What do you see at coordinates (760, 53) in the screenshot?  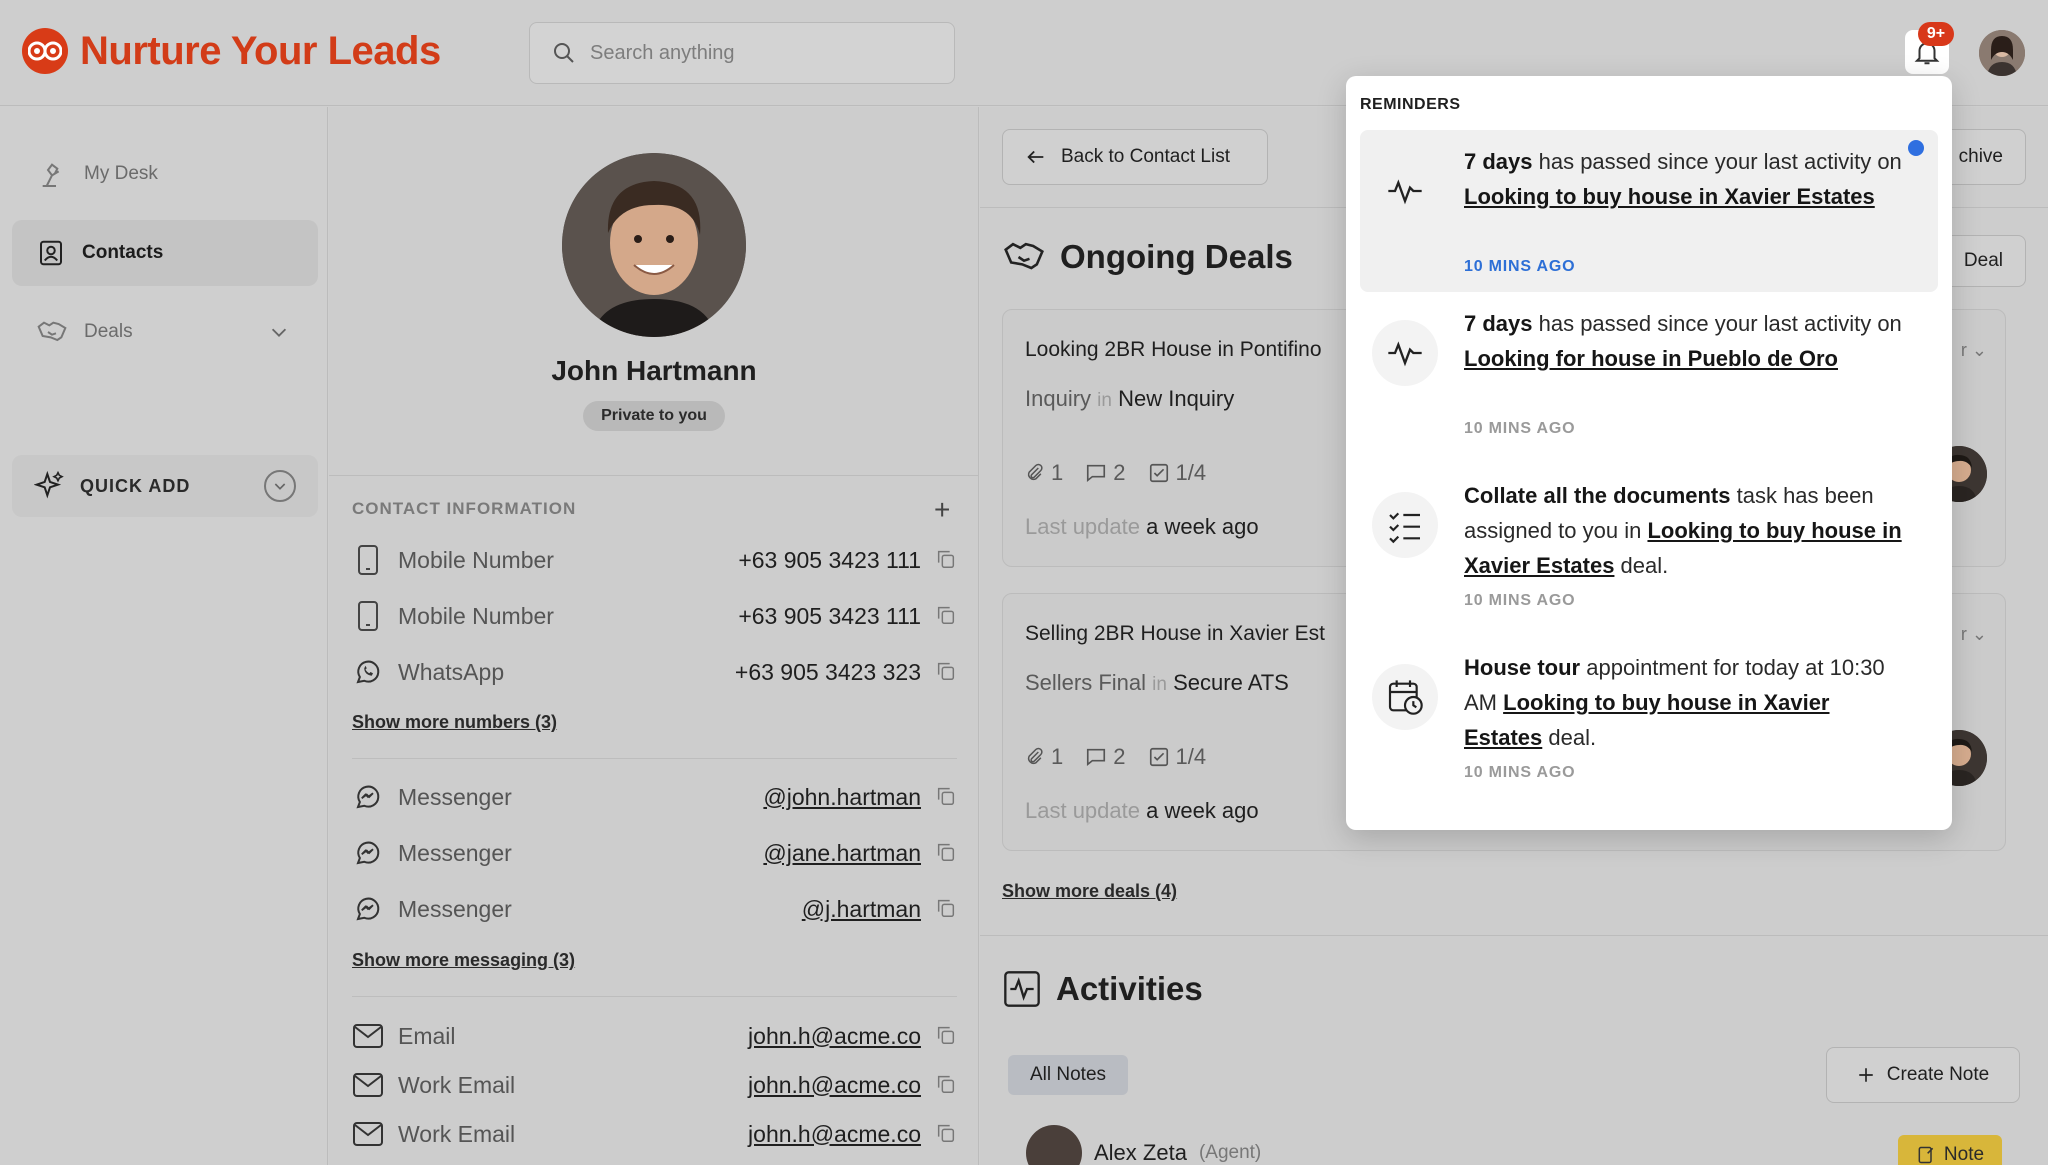 I see `search-input` at bounding box center [760, 53].